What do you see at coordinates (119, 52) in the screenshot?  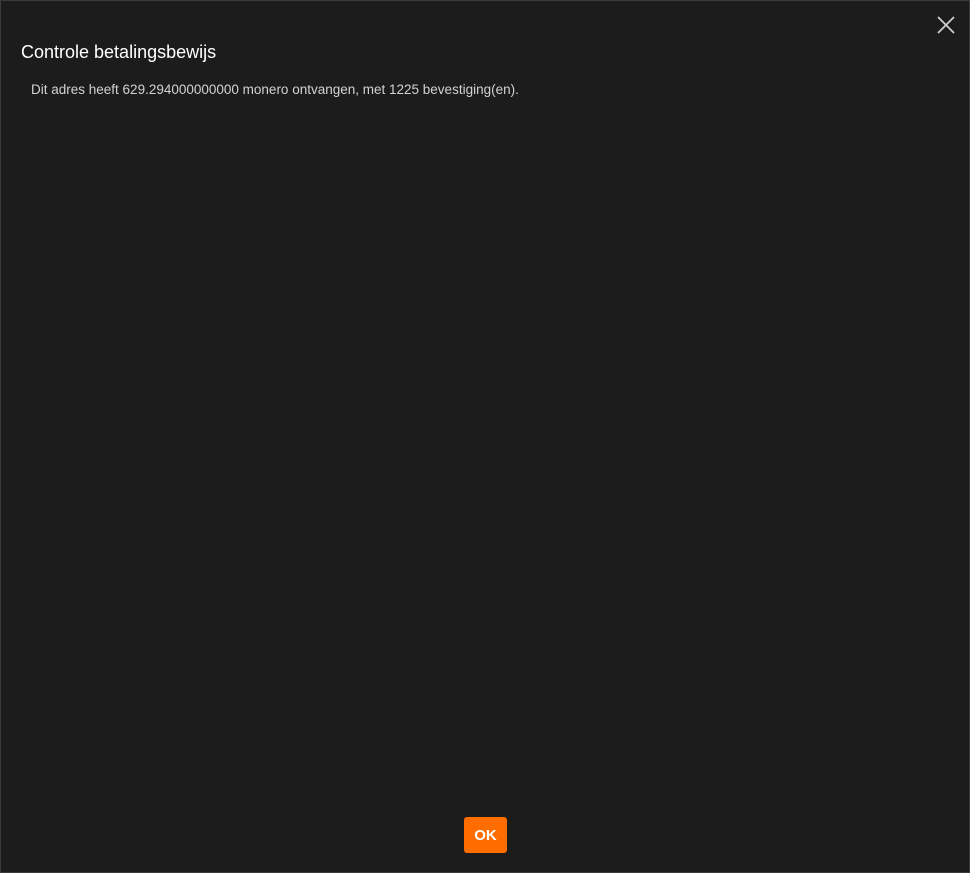 I see `dialog-title: Controle betalingsbewijs` at bounding box center [119, 52].